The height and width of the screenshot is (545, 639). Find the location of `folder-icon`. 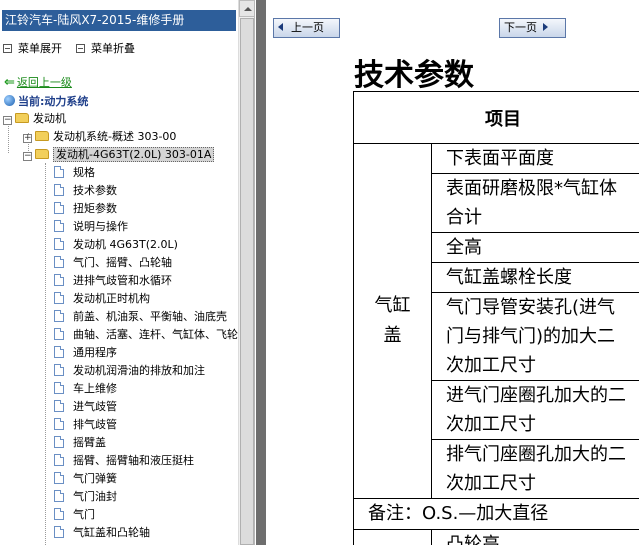

folder-icon is located at coordinates (42, 136).